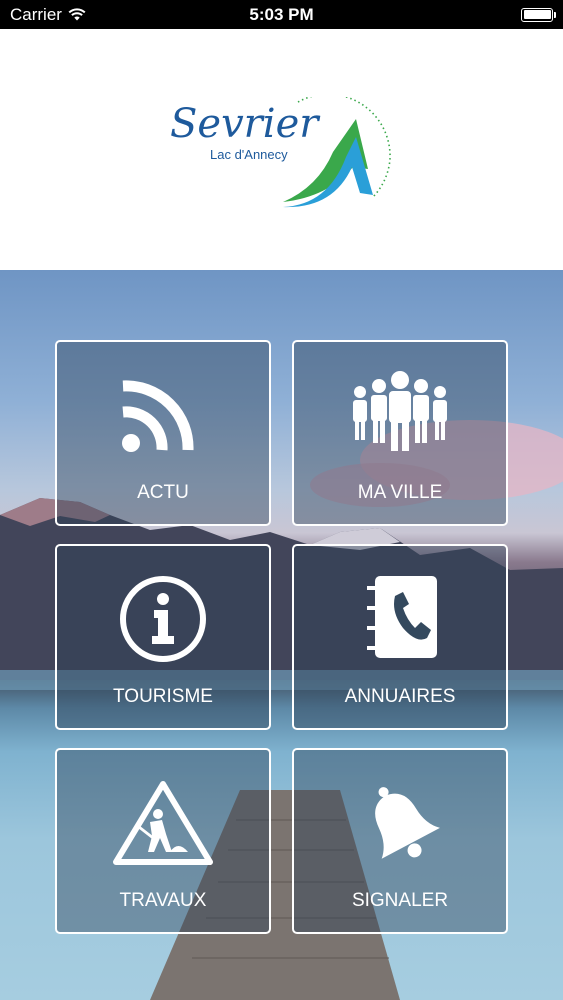  I want to click on tile-label: TRAVAUX, so click(163, 900).